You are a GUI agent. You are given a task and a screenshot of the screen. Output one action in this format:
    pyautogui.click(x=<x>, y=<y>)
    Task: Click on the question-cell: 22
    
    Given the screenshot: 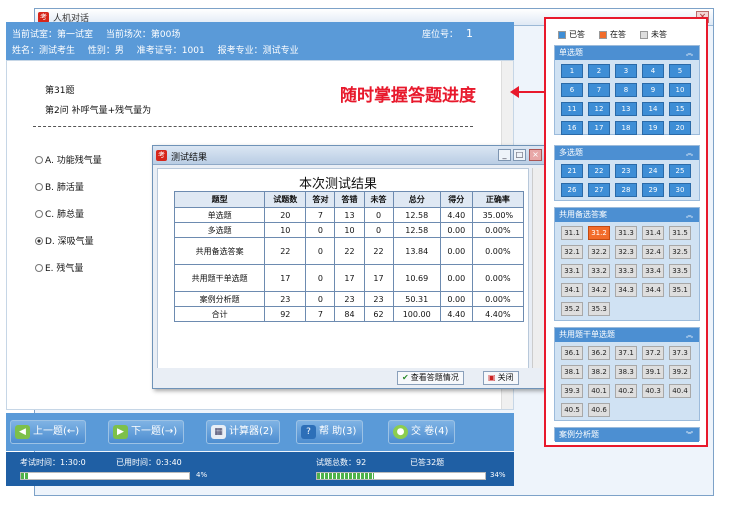 What is the action you would take?
    pyautogui.click(x=599, y=171)
    